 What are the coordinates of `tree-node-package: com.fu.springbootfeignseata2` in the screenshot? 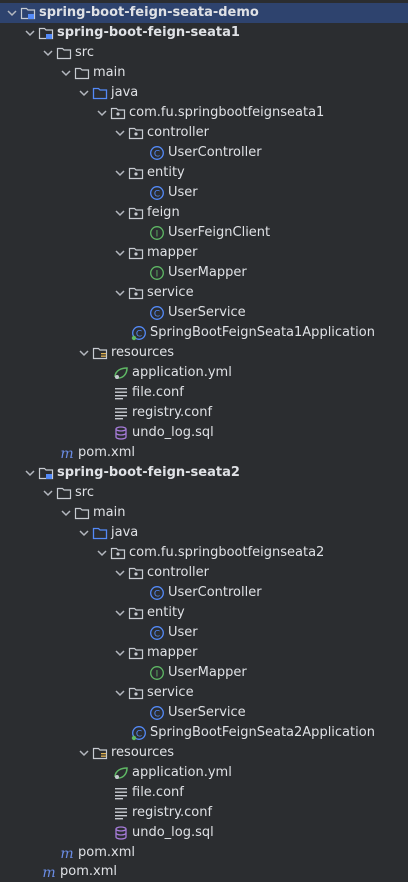 It's located at (204, 553).